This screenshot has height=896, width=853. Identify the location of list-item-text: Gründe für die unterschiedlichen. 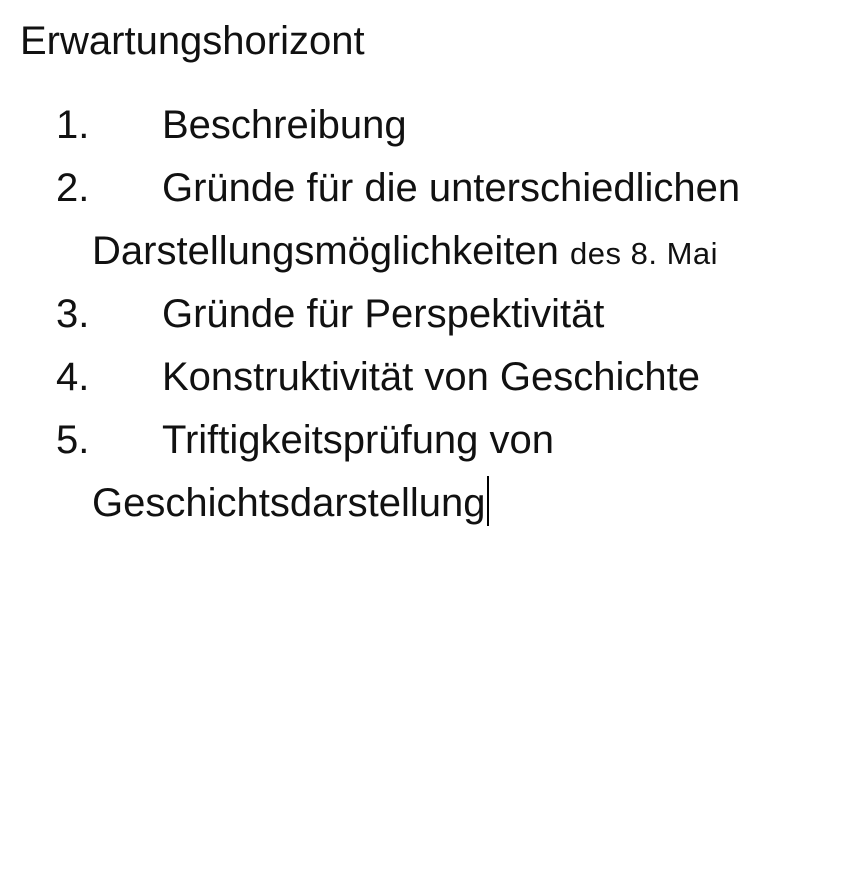
(451, 188).